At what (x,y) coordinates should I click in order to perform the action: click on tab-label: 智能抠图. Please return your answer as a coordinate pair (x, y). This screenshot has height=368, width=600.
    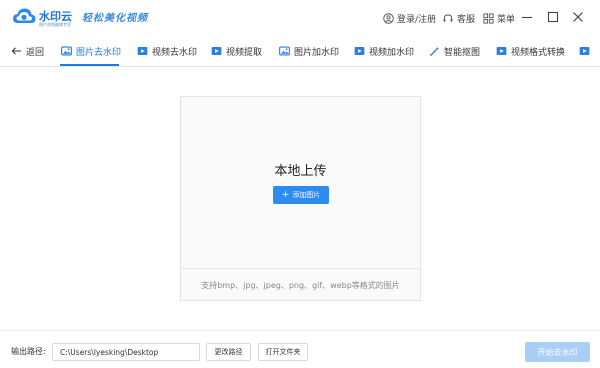
    Looking at the image, I should click on (462, 52).